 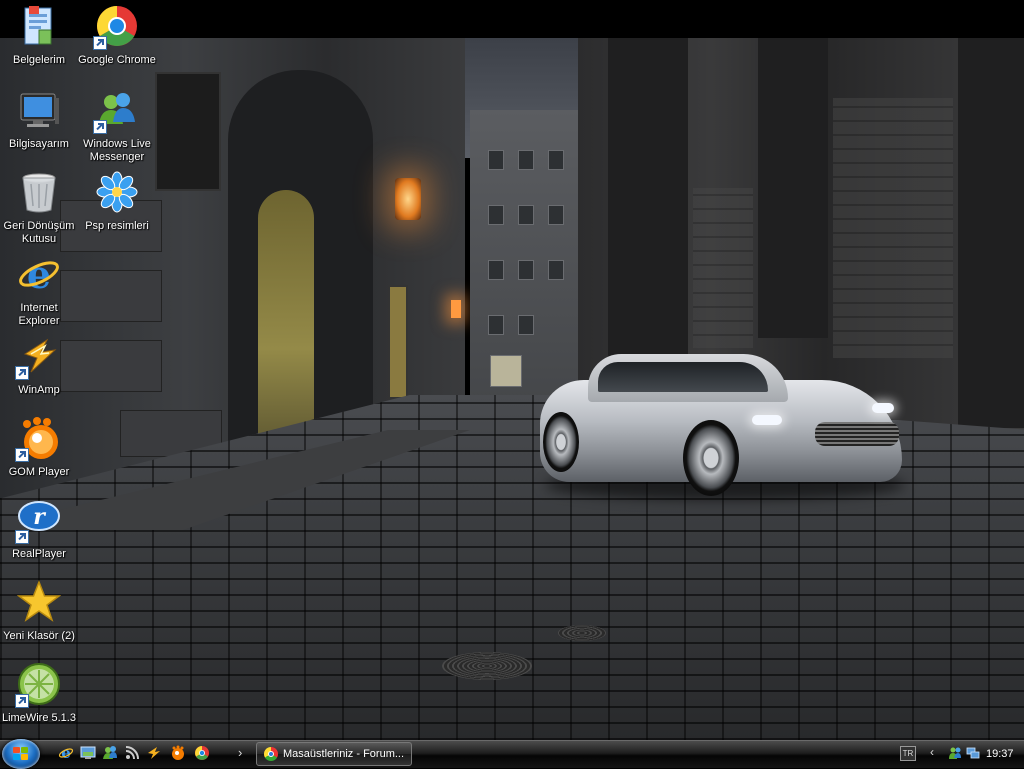 What do you see at coordinates (39, 26) in the screenshot?
I see `documents-folder-icon` at bounding box center [39, 26].